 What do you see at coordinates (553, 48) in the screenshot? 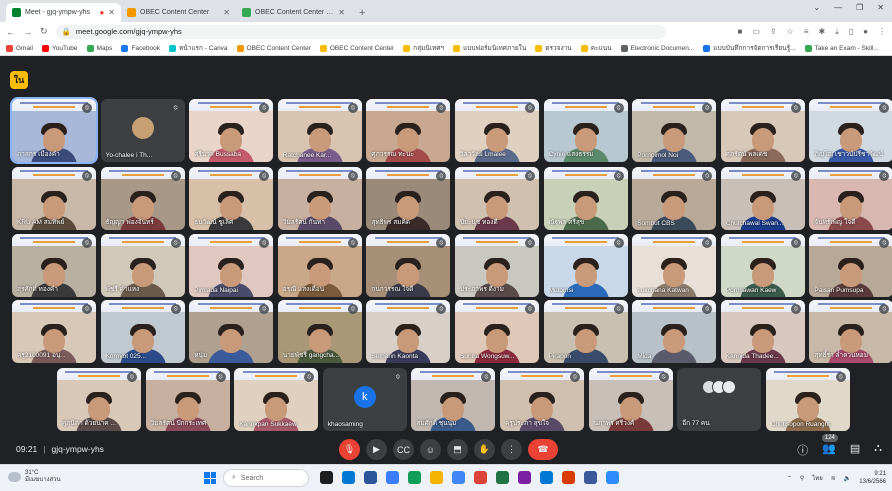
I see `bookmark-item: ตรวจงาน` at bounding box center [553, 48].